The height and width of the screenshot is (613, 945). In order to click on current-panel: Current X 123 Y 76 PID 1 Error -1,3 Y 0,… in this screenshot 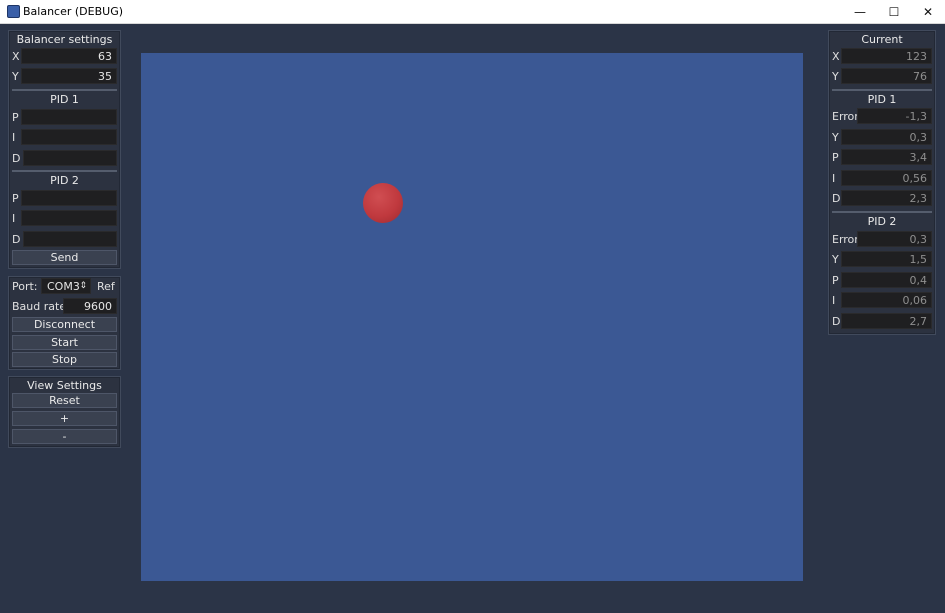, I will do `click(882, 182)`.